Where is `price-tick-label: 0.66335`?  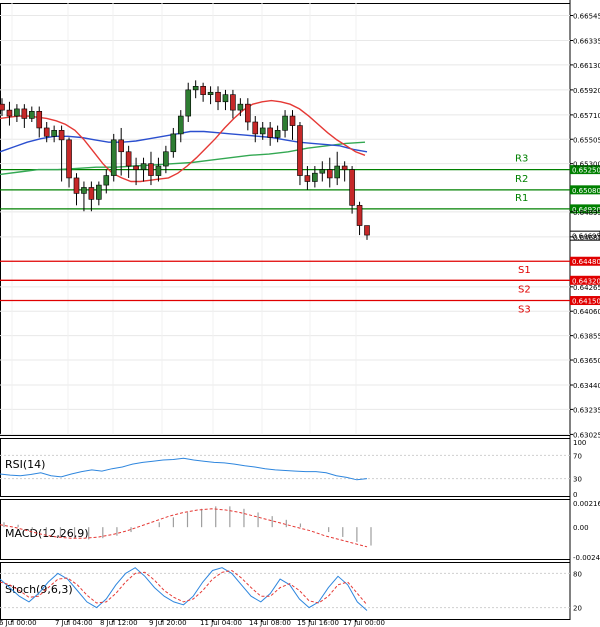 price-tick-label: 0.66335 is located at coordinates (586, 41).